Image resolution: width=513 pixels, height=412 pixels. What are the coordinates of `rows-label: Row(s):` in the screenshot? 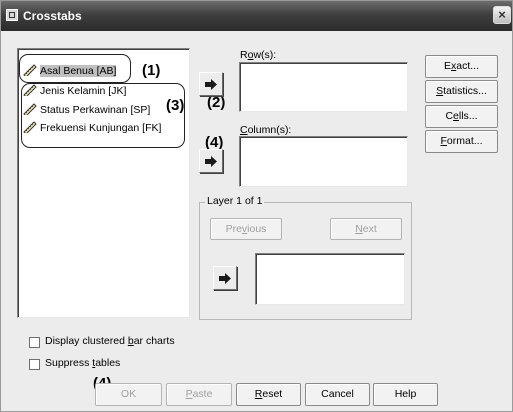 It's located at (258, 55).